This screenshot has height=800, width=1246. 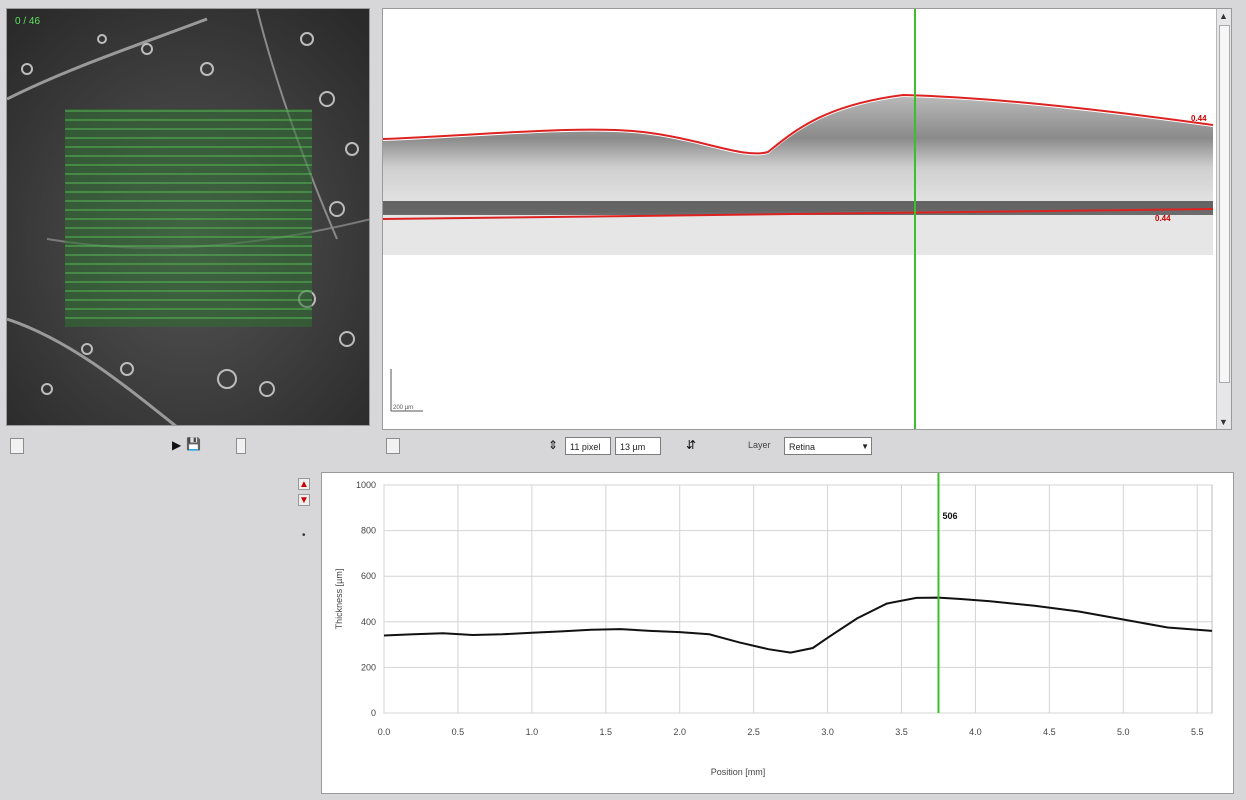 I want to click on fundus-page-icon, so click(x=17, y=446).